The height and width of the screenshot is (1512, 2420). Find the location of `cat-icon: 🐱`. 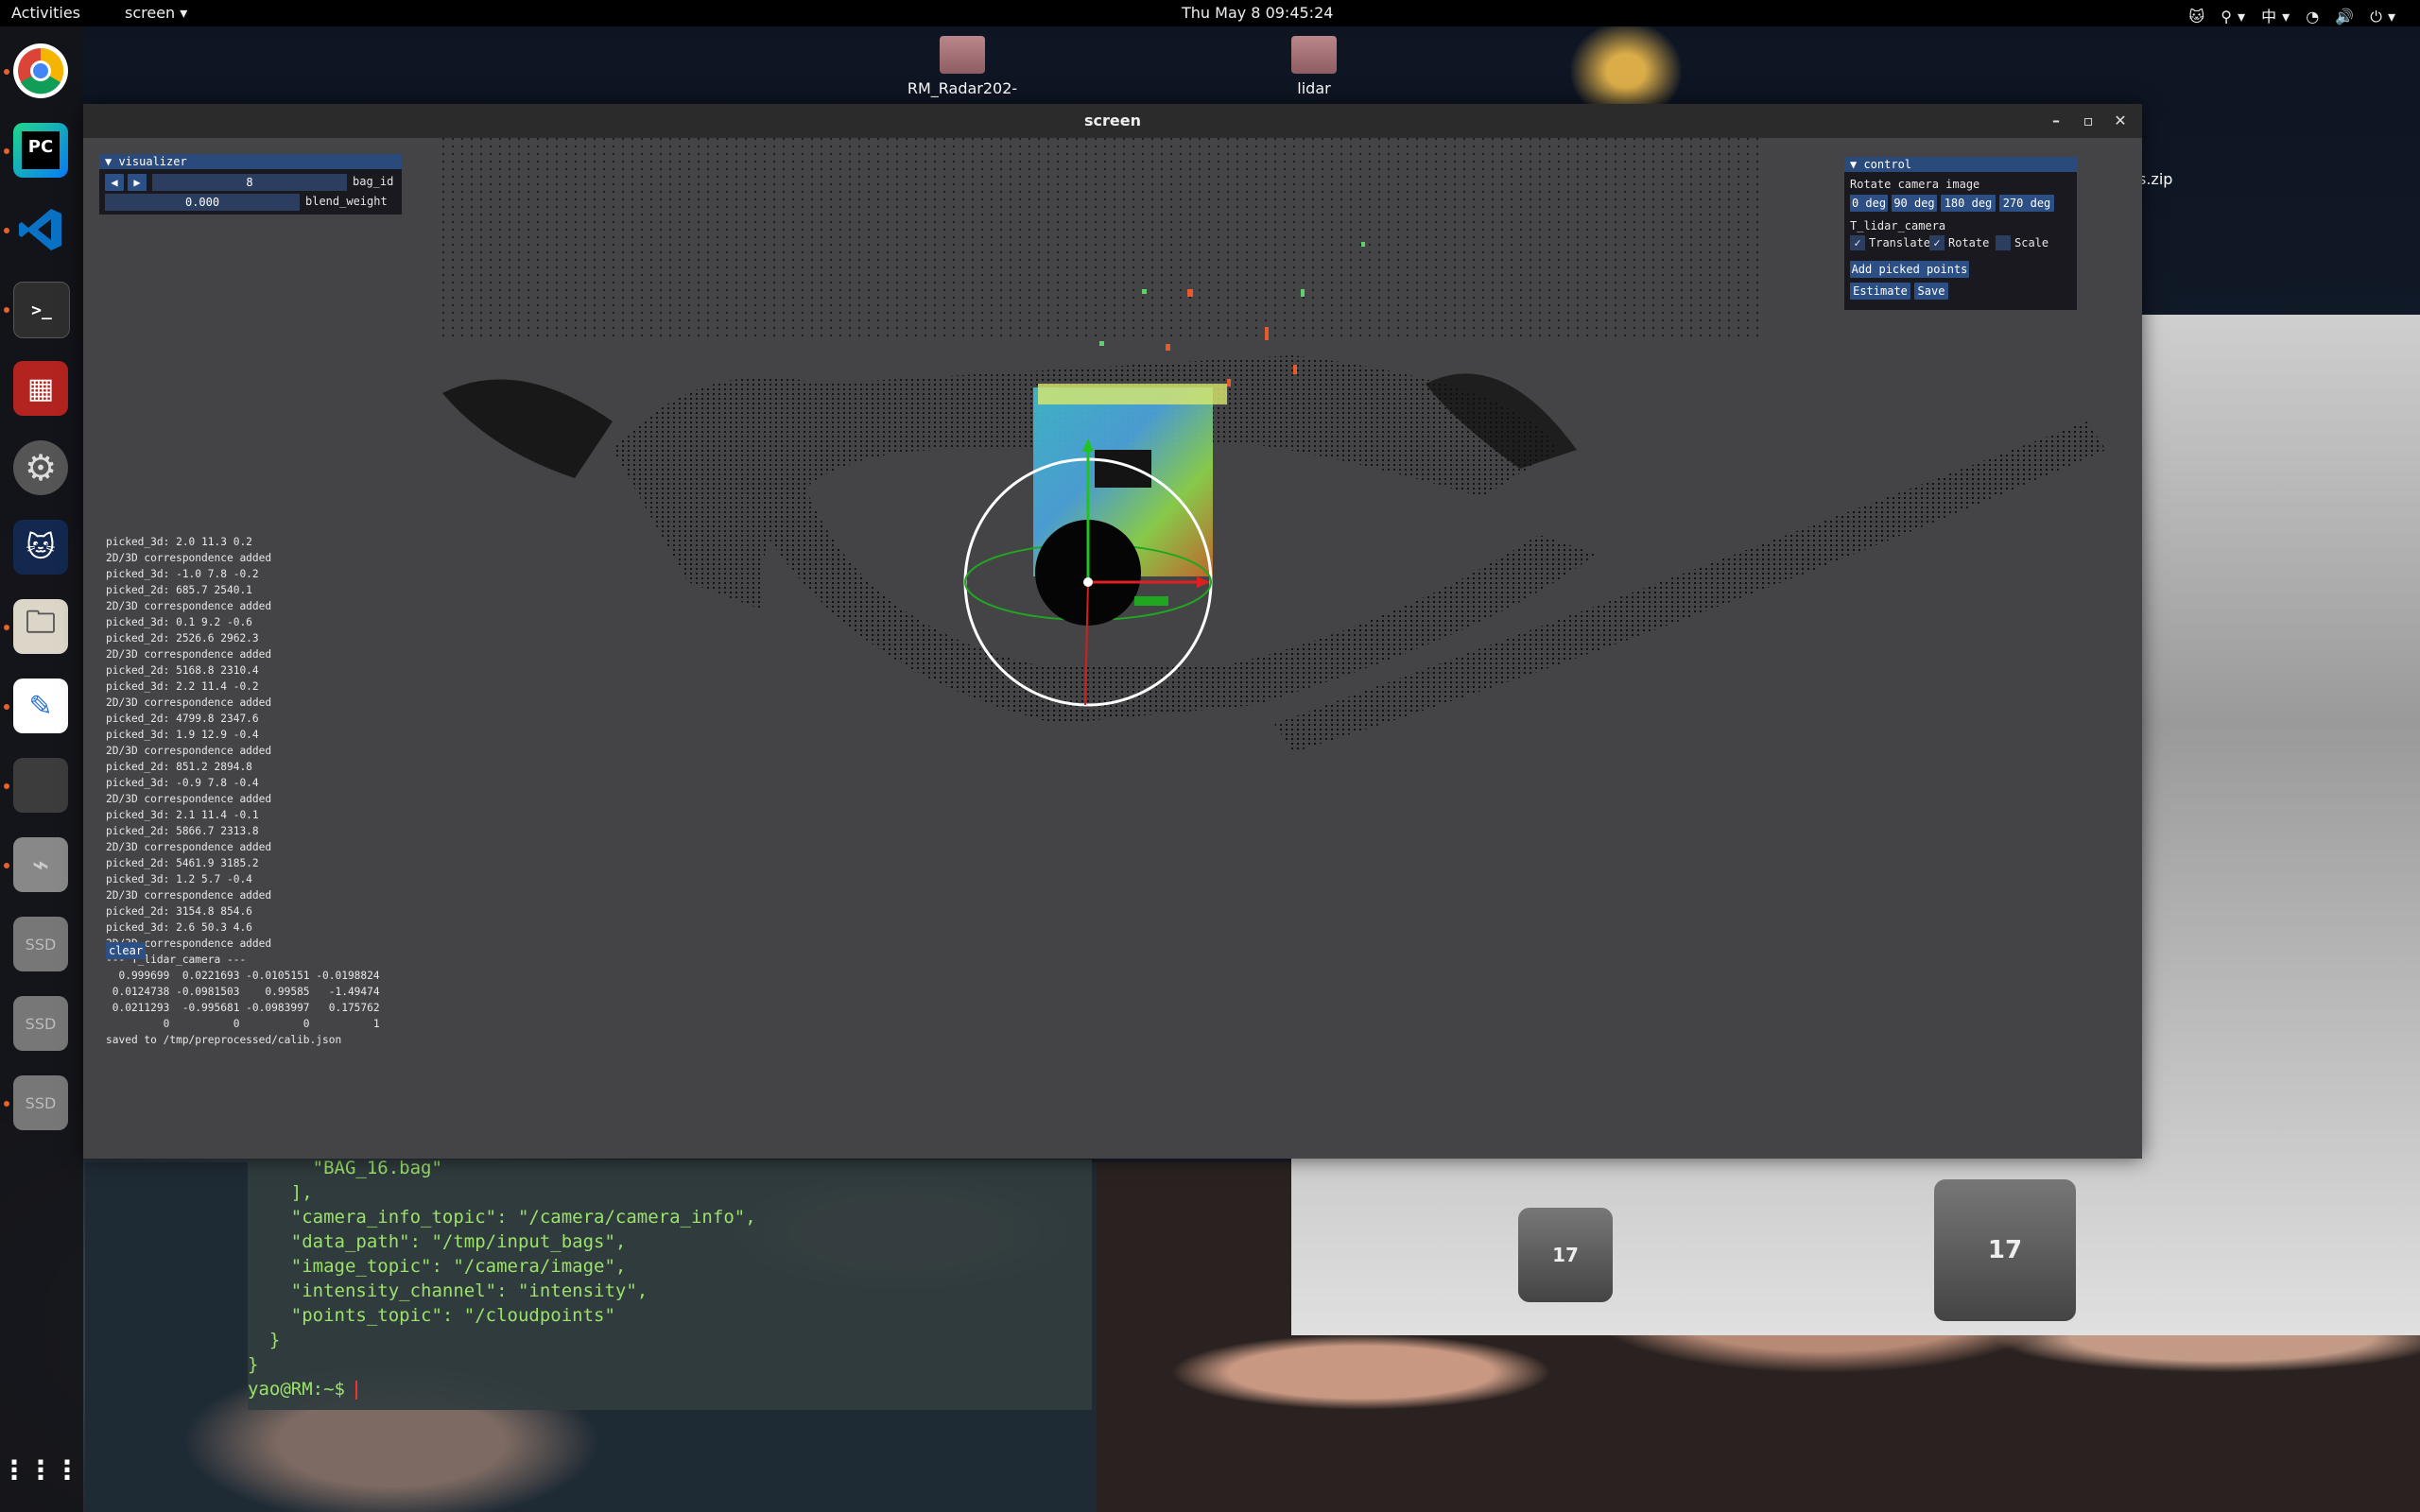

cat-icon: 🐱 is located at coordinates (41, 547).